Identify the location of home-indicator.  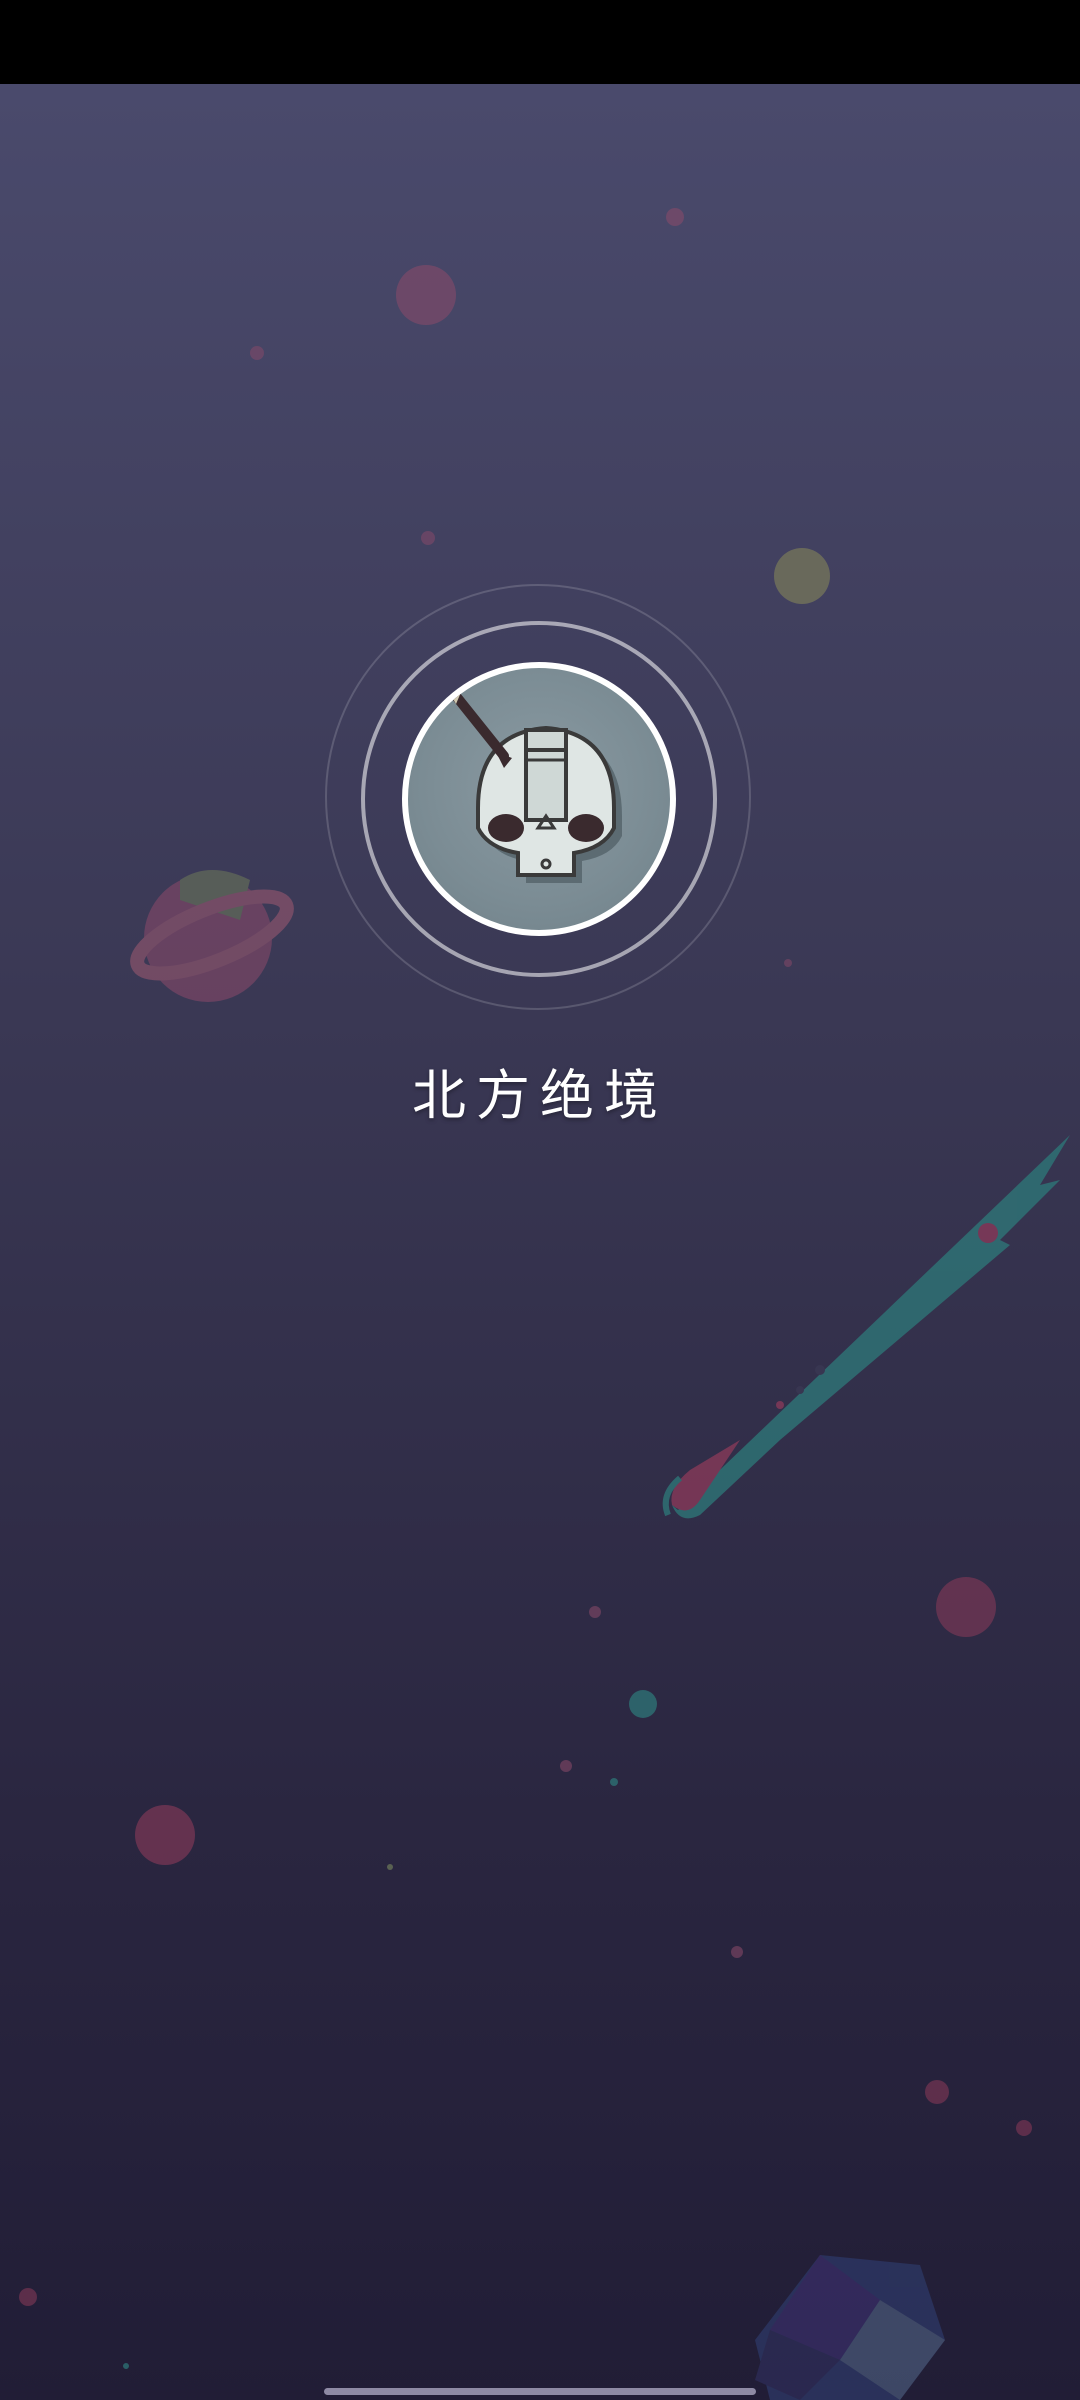
(540, 2391).